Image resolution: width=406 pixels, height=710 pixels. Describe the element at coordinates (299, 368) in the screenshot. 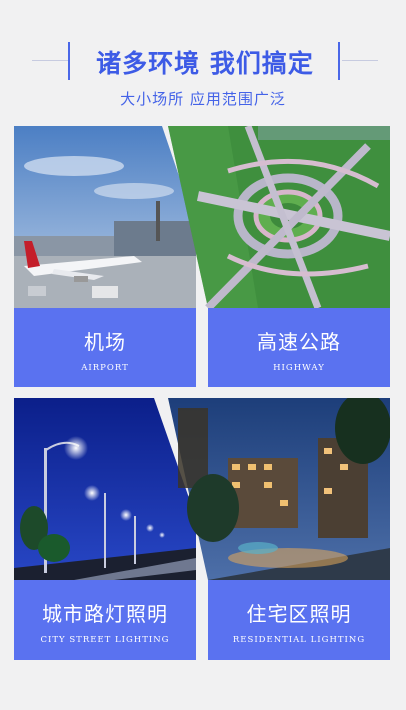

I see `card-subtitle: HIGHWAY` at that location.